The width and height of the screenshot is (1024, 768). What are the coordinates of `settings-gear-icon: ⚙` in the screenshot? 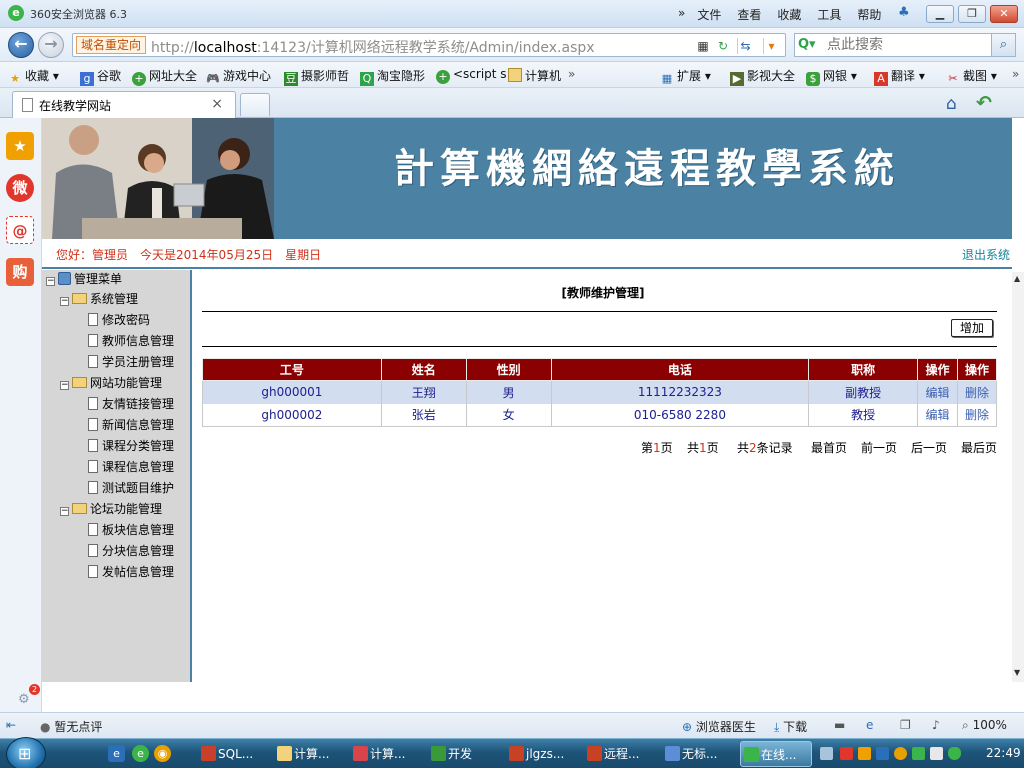 It's located at (24, 699).